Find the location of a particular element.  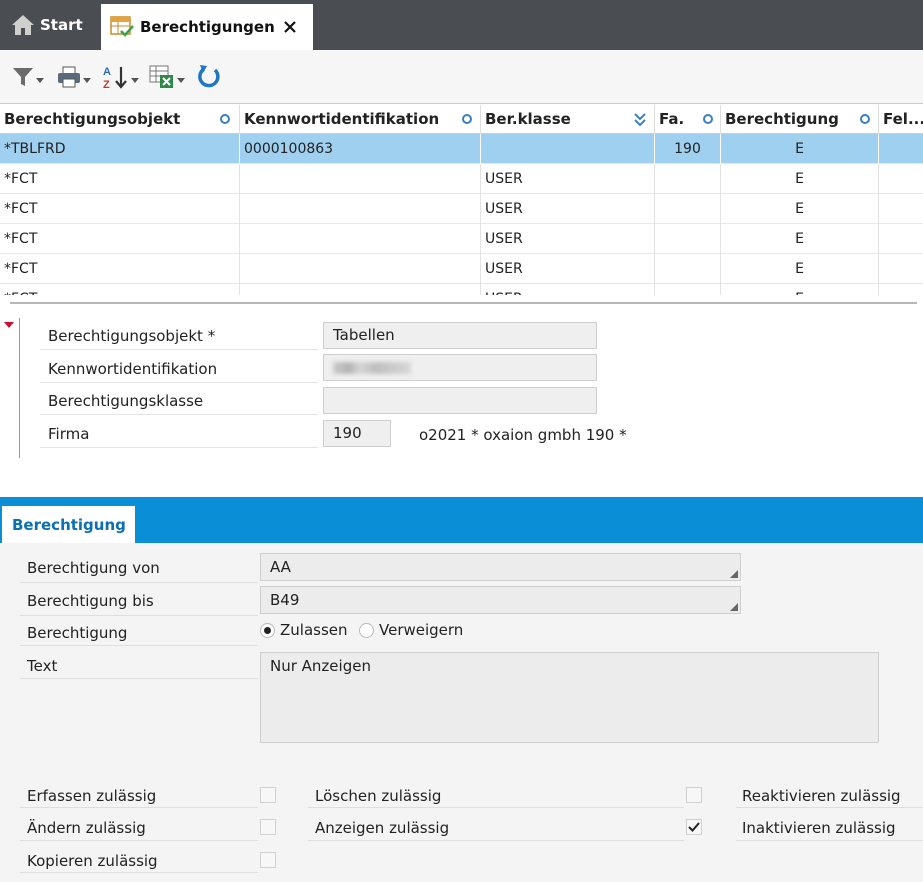

tab-berechtigungen: Berechtigungen is located at coordinates (207, 27).